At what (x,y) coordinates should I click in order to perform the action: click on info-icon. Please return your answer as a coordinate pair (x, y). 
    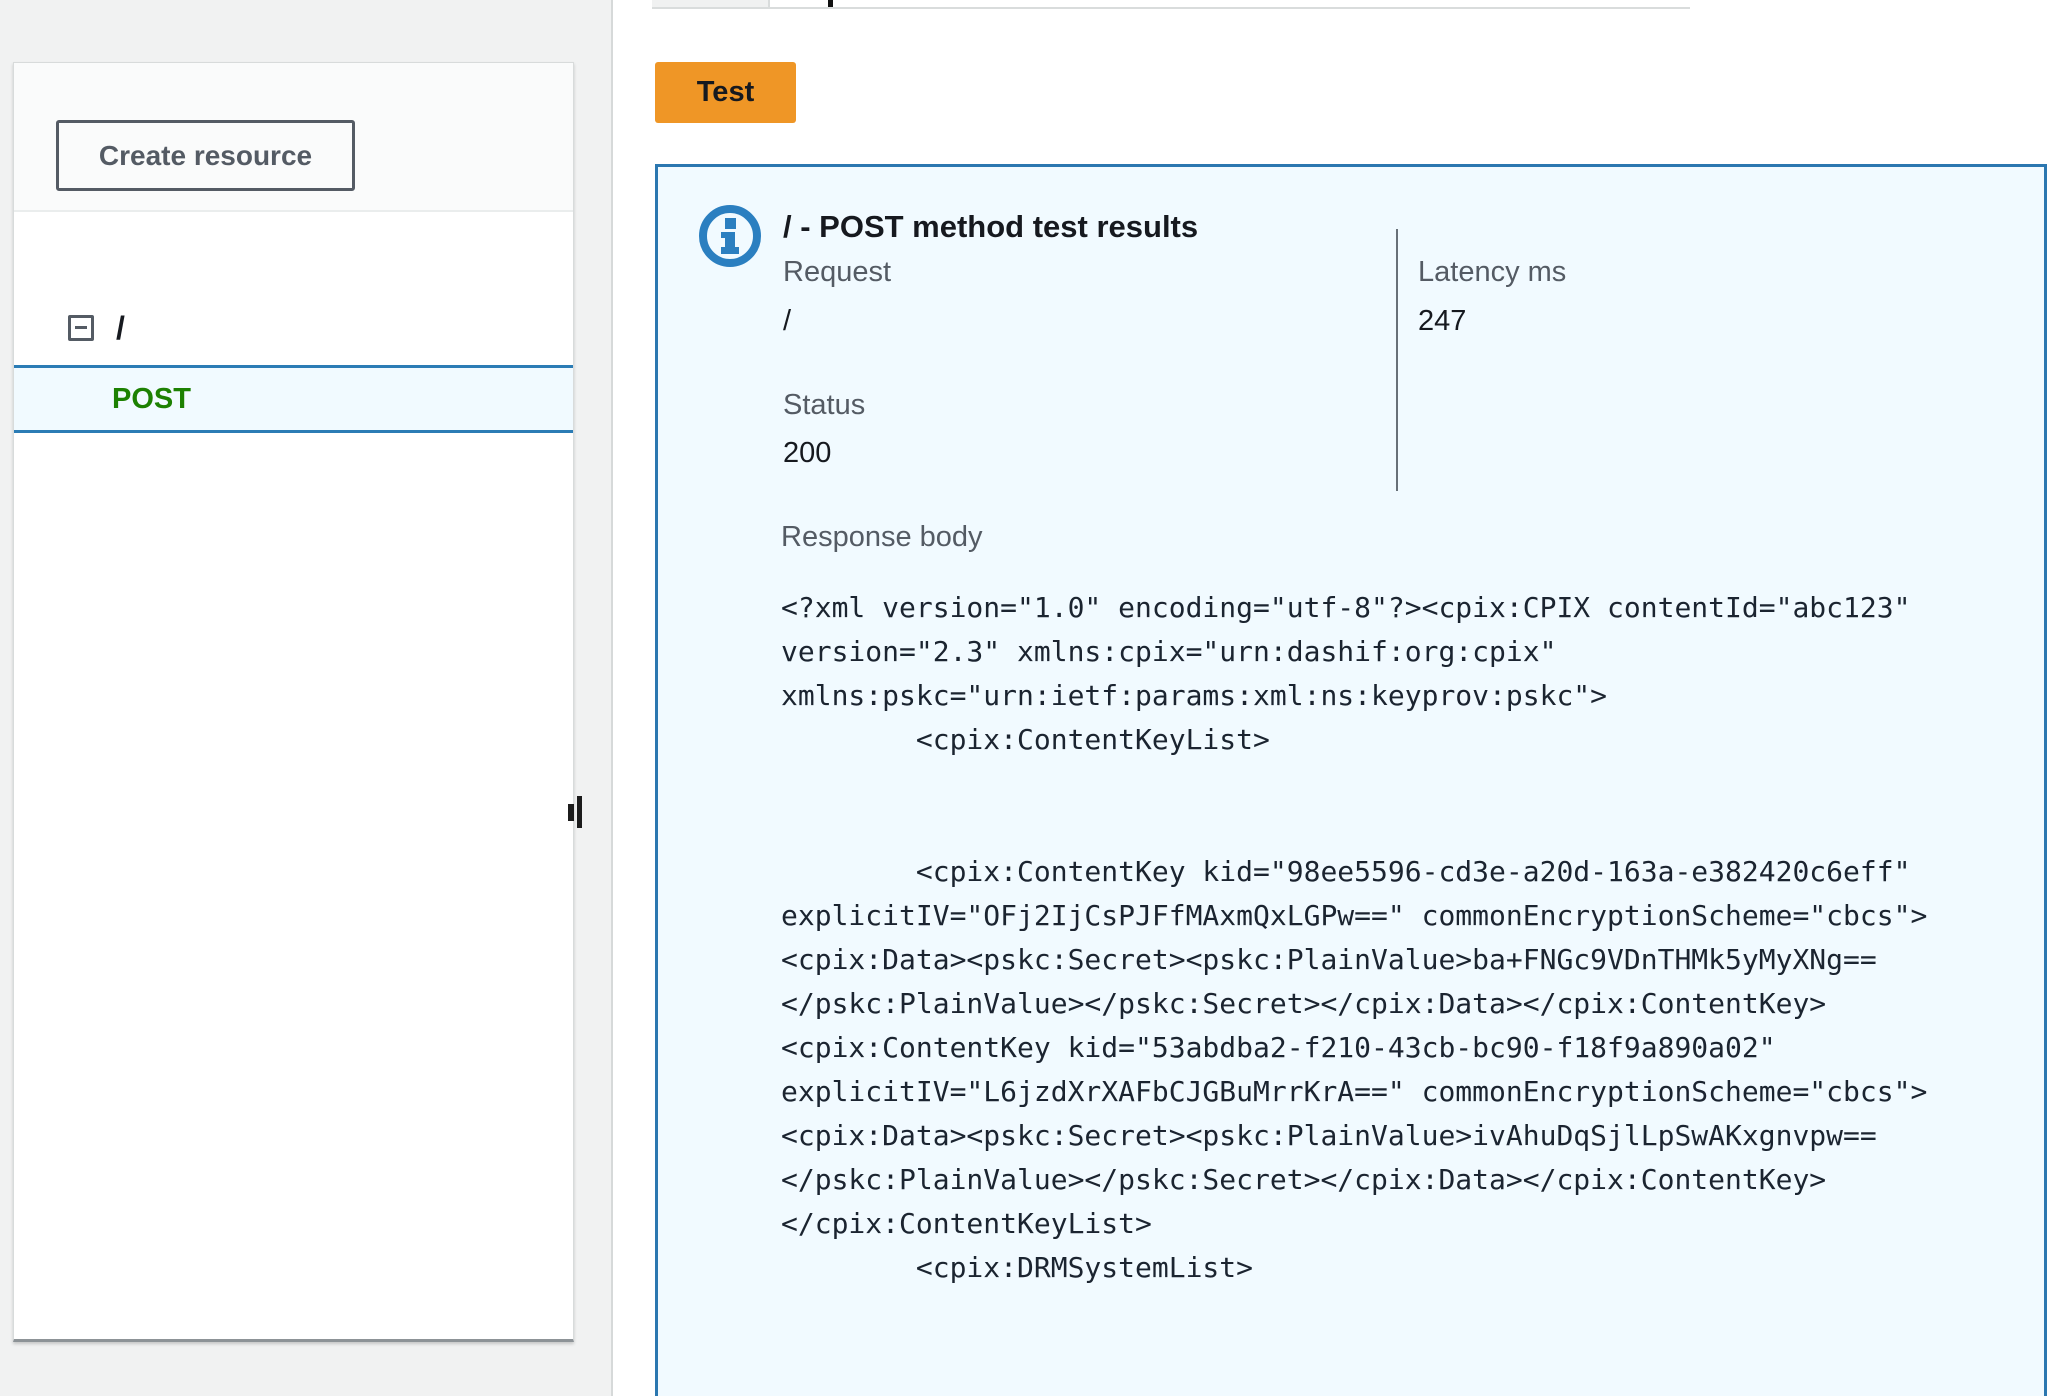
    Looking at the image, I should click on (730, 236).